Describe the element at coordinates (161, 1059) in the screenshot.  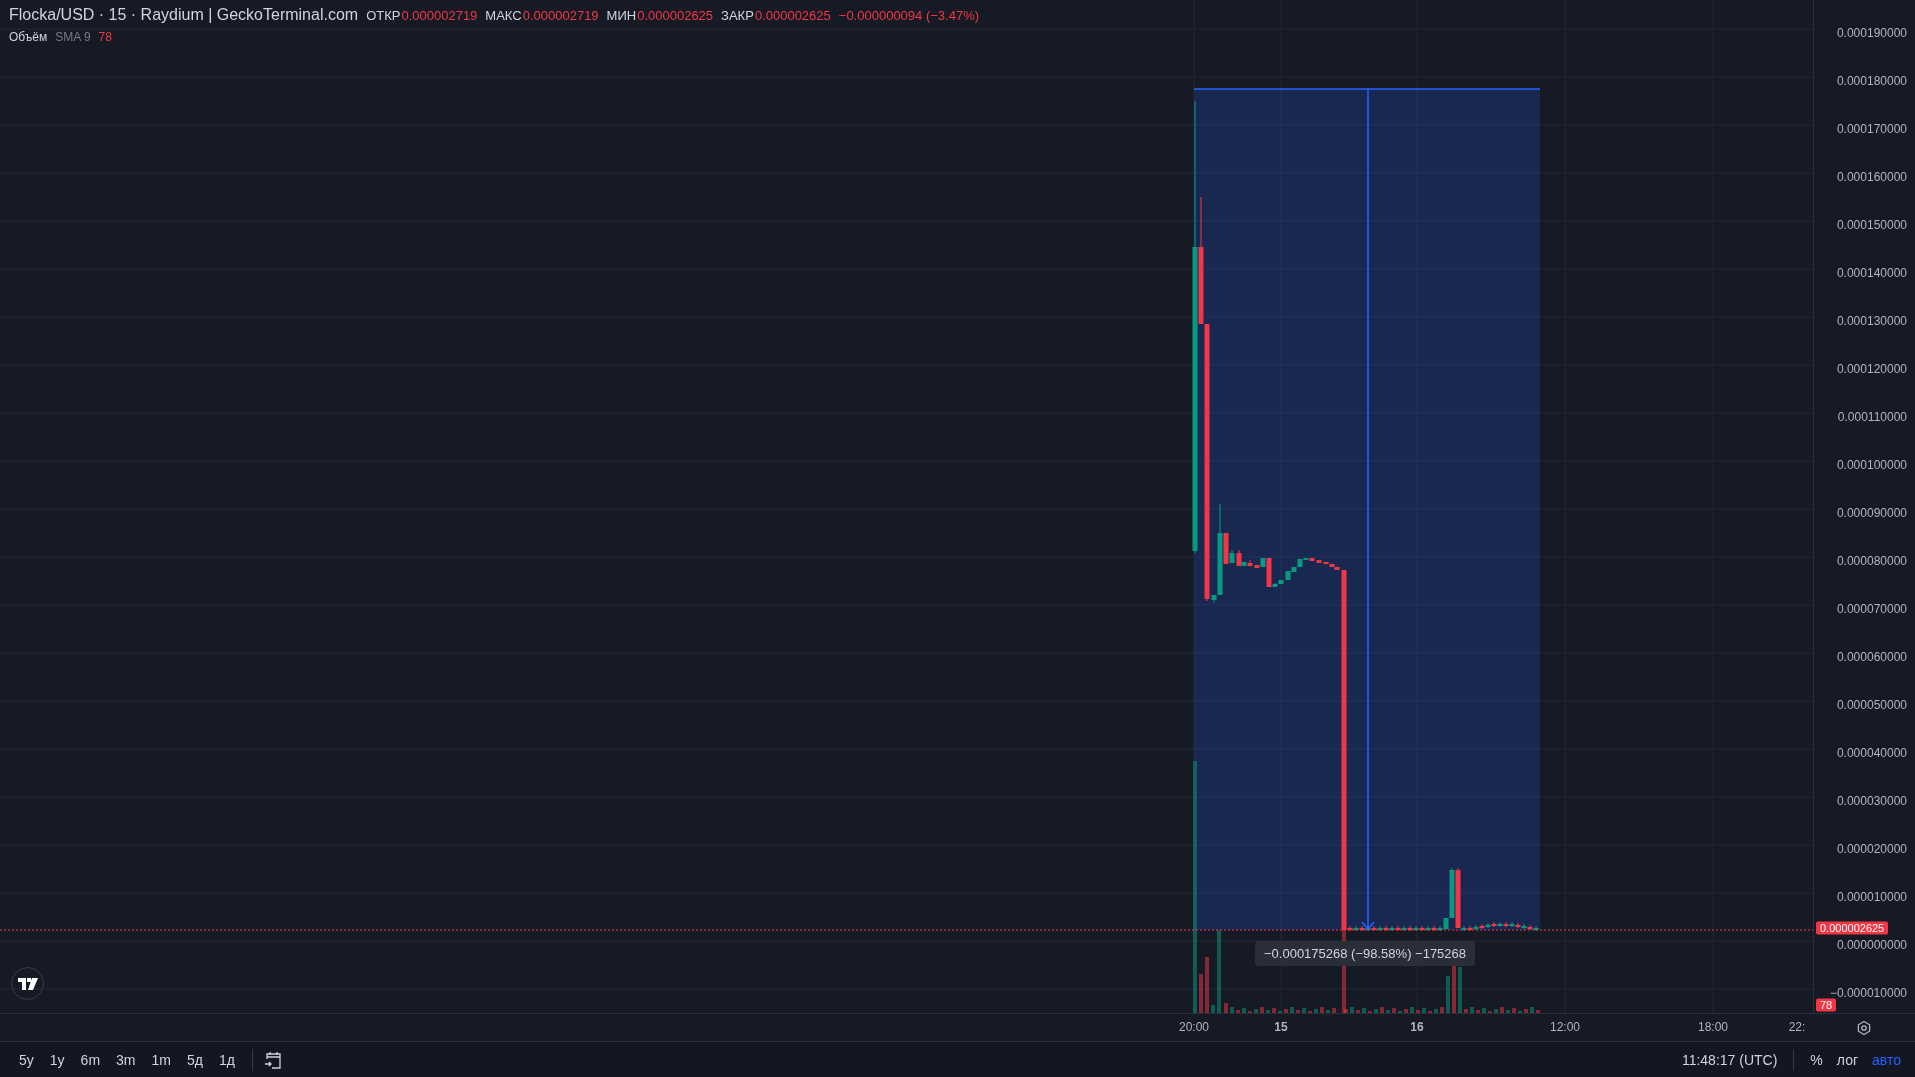
I see `range-button: 1m` at that location.